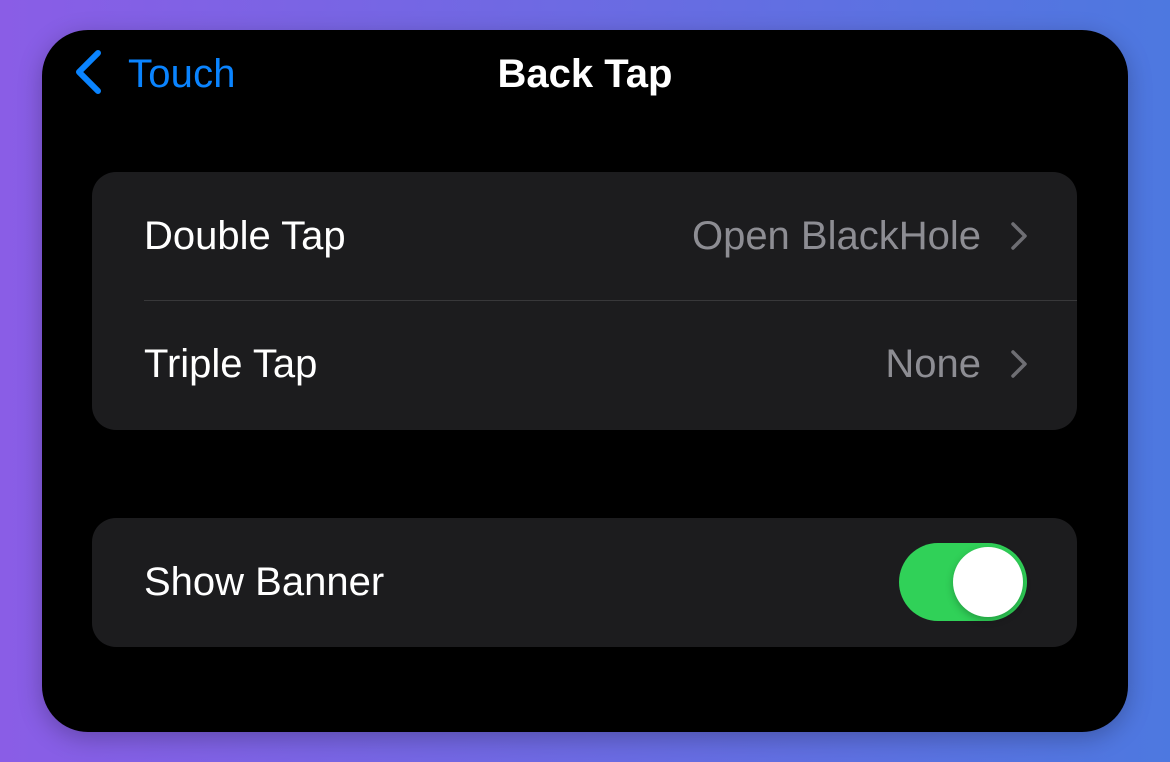 The height and width of the screenshot is (762, 1170). I want to click on double-tap-label: Double Tap, so click(245, 235).